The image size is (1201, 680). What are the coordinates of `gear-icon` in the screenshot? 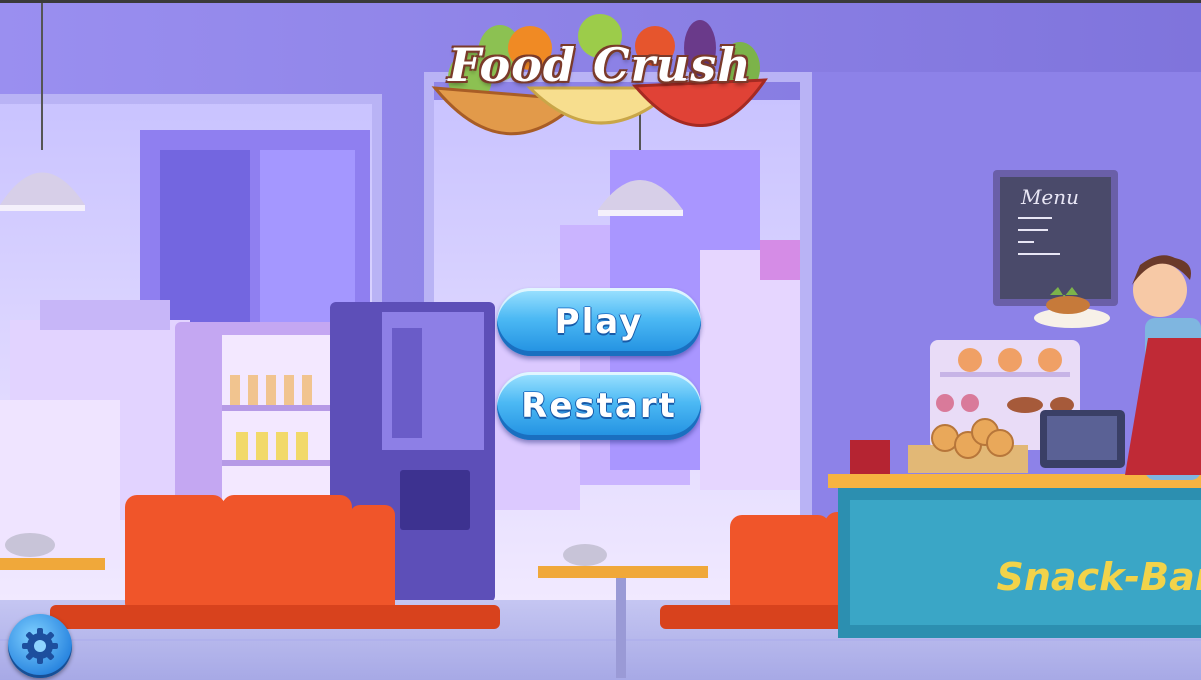 It's located at (40, 646).